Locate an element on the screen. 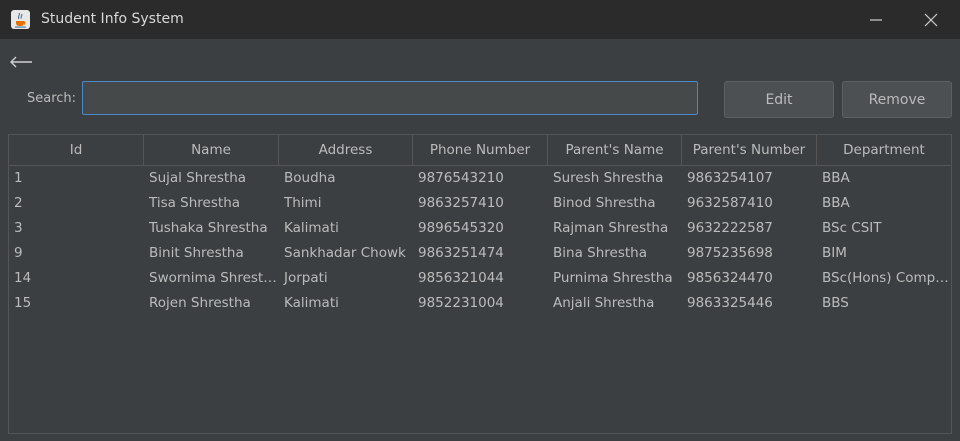 This screenshot has height=441, width=960. cell-parent-number: 9875235698 is located at coordinates (730, 253).